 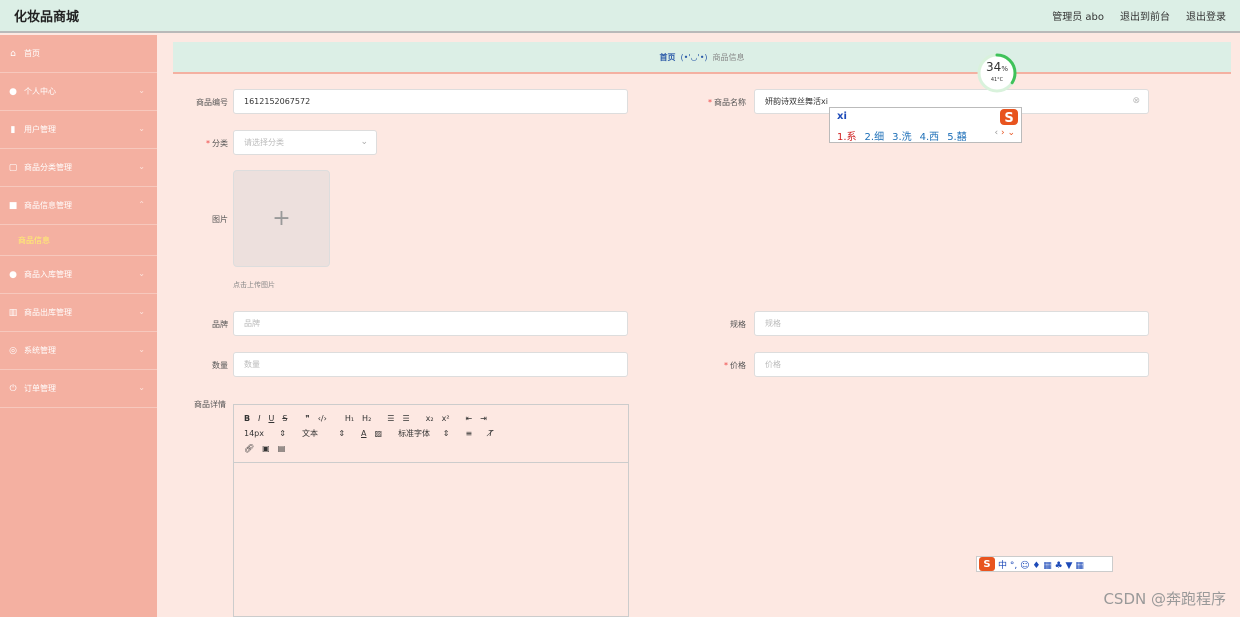 I want to click on ime-status-bar: S 中 °, ☺ ♦ ▦ ♣ ▼ ▦, so click(x=1044, y=564).